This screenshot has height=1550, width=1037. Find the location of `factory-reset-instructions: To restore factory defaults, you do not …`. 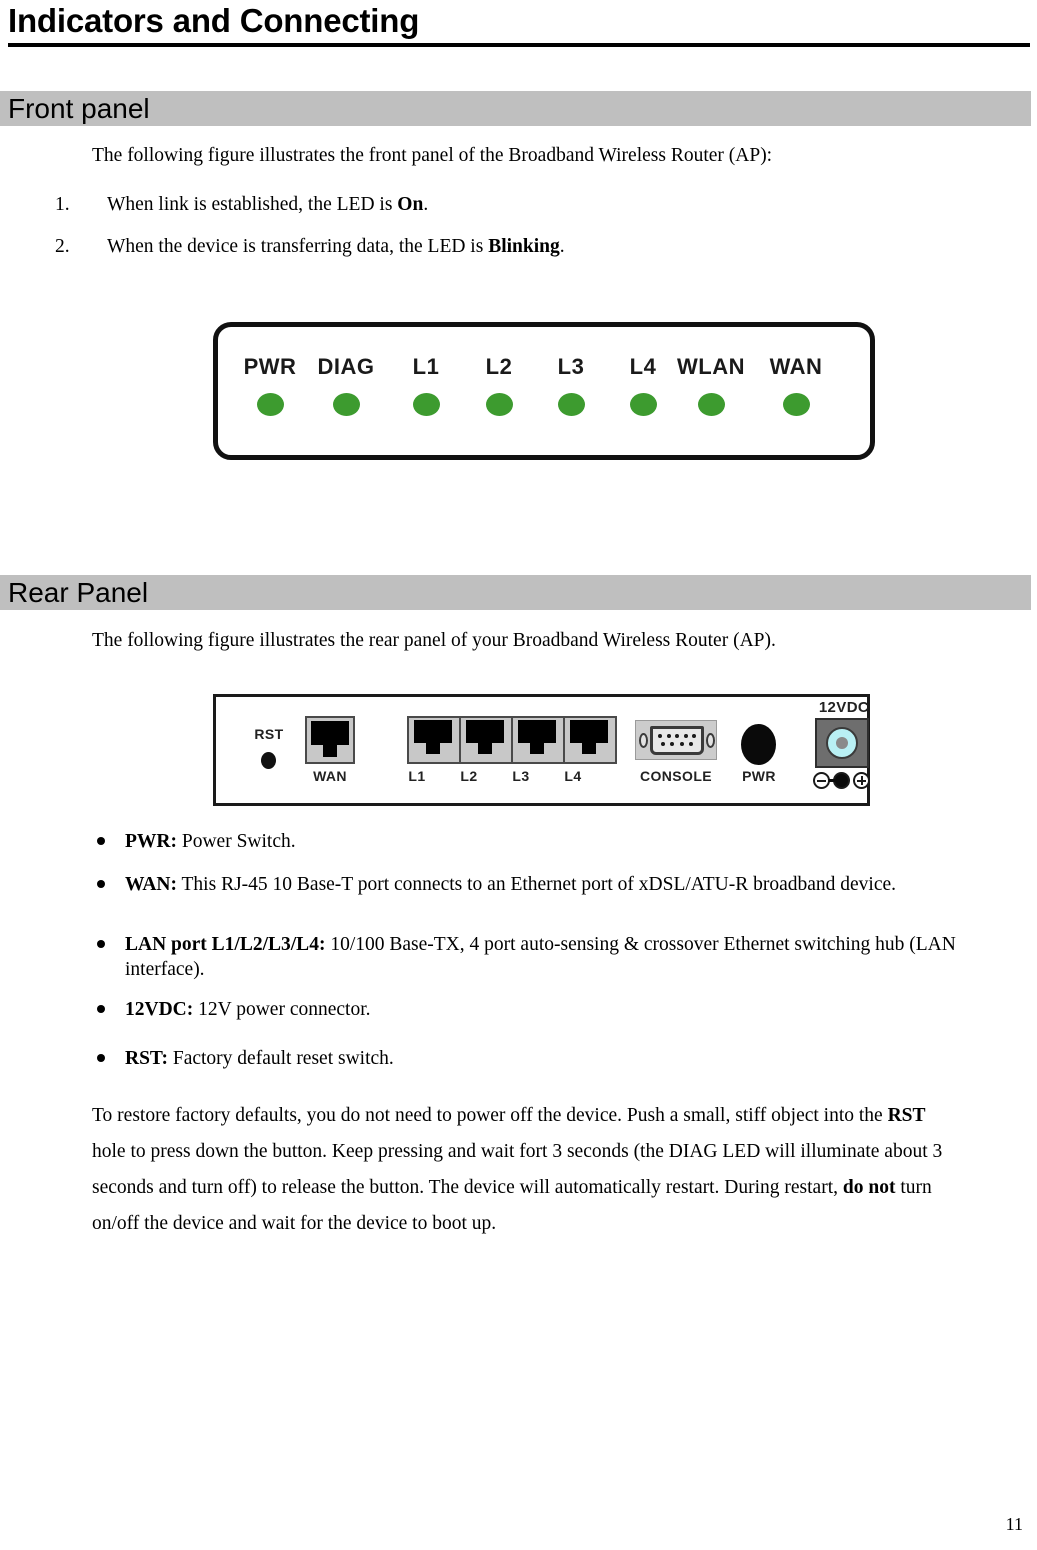

factory-reset-instructions: To restore factory defaults, you do not … is located at coordinates (522, 1170).